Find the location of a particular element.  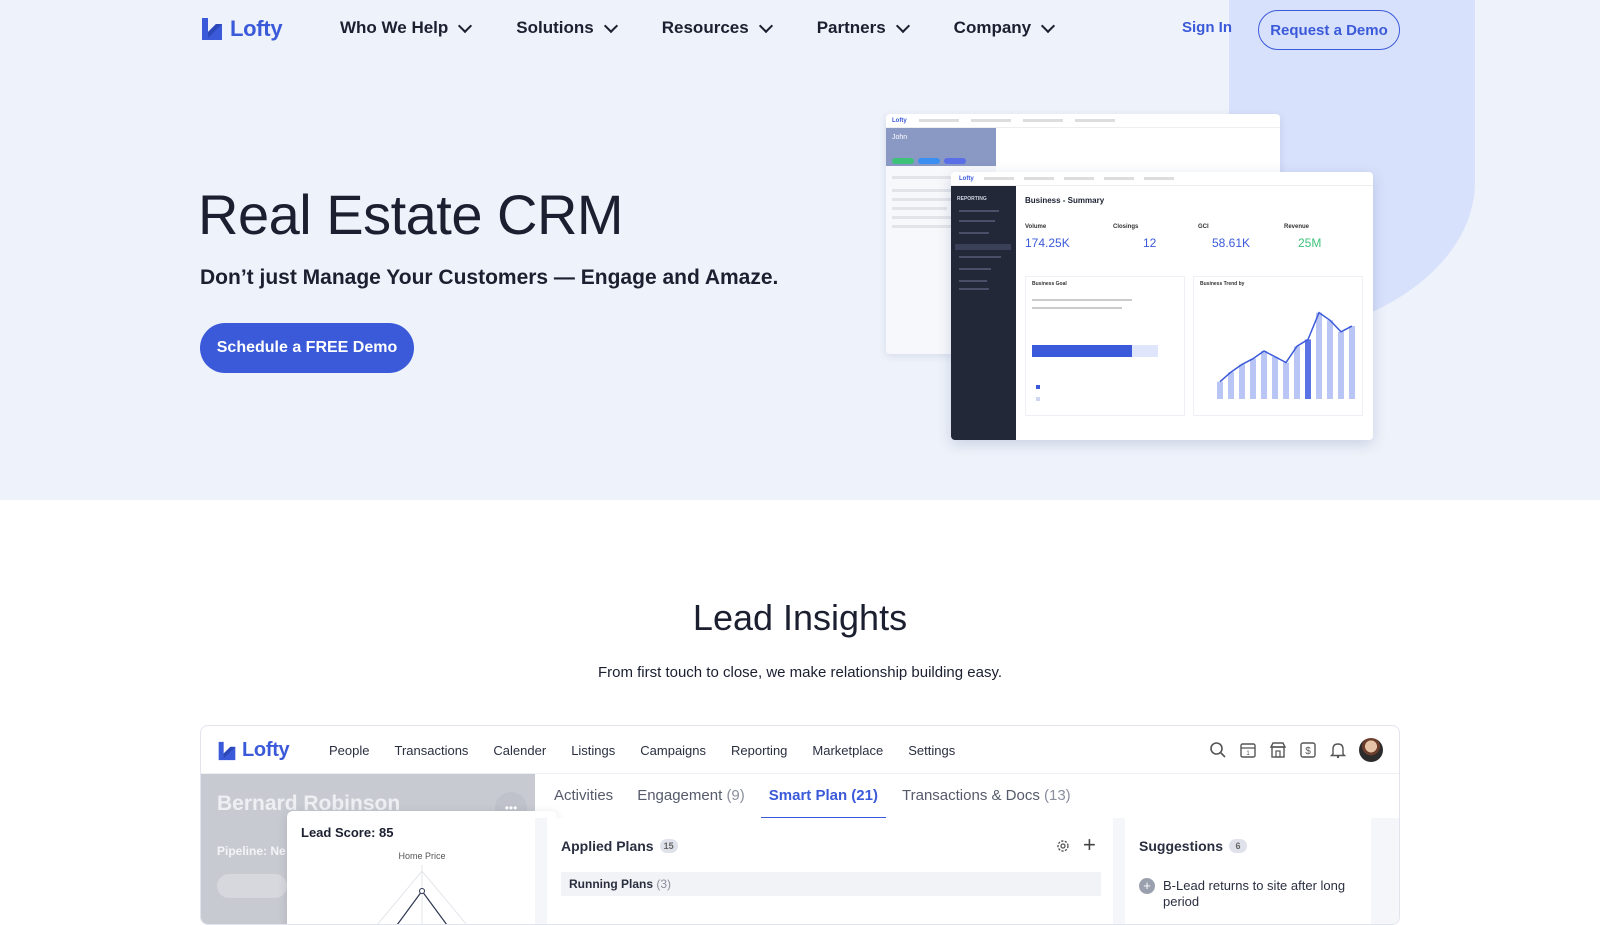

nav-label: Resources is located at coordinates (705, 27).